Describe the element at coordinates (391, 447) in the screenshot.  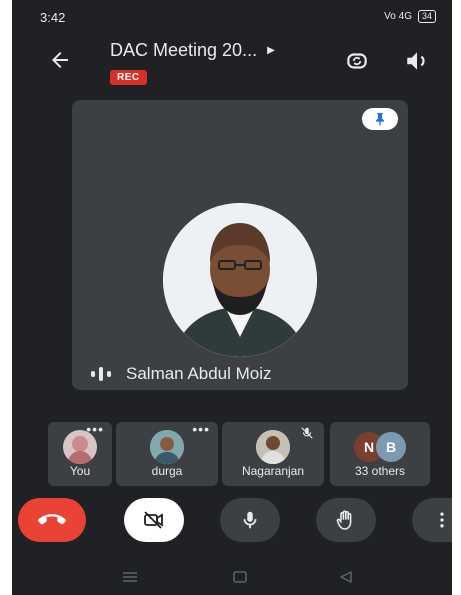
I see `avatar-initial: B` at that location.